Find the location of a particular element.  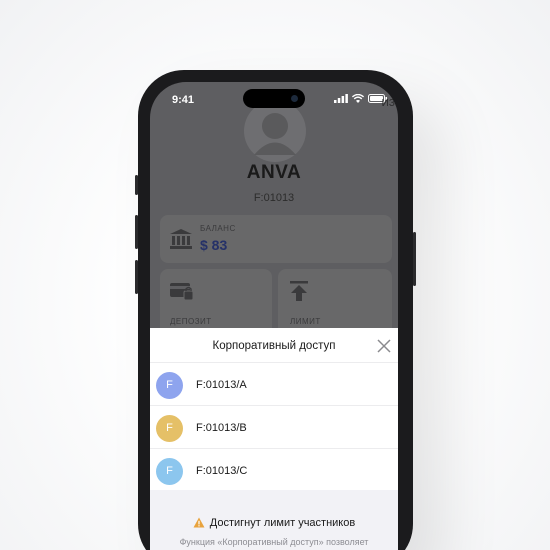

status-icons is located at coordinates (361, 98).